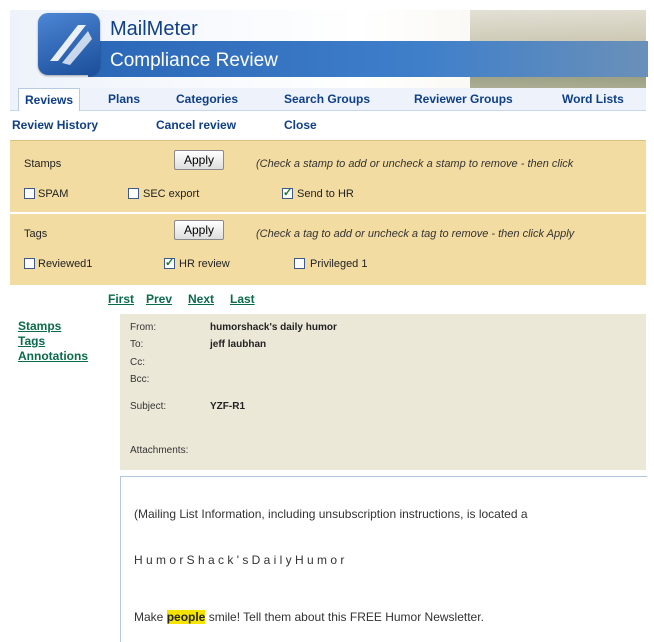 The width and height of the screenshot is (654, 642). What do you see at coordinates (36, 234) in the screenshot?
I see `tags-label: Tags` at bounding box center [36, 234].